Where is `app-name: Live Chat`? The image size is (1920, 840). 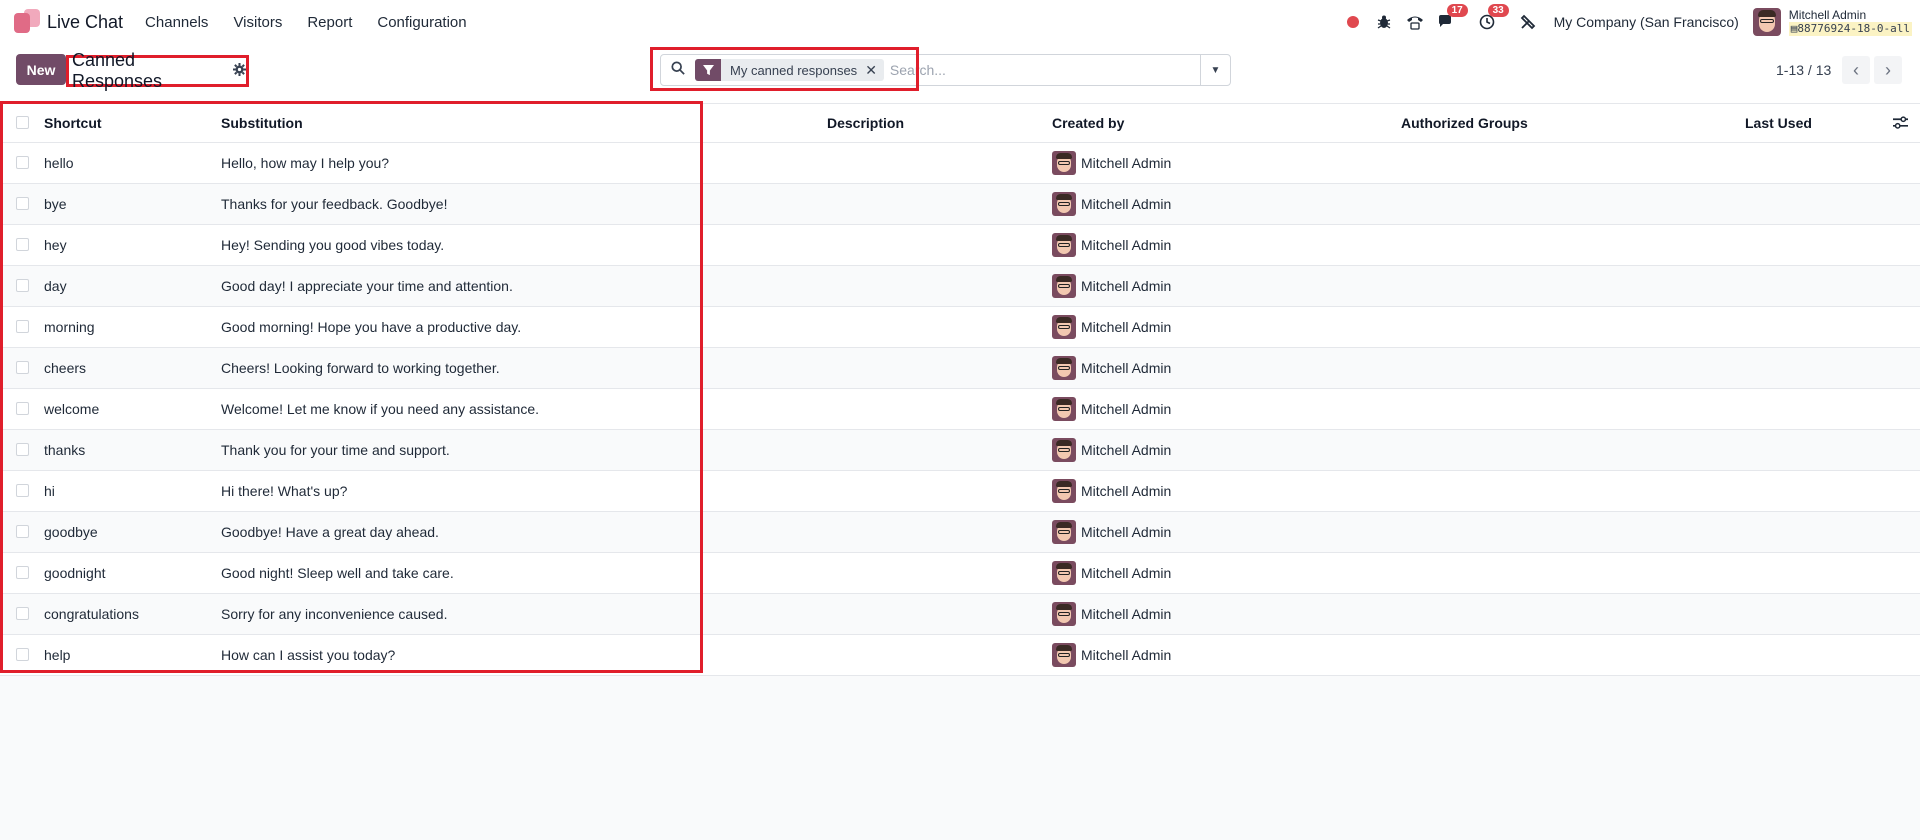 app-name: Live Chat is located at coordinates (85, 22).